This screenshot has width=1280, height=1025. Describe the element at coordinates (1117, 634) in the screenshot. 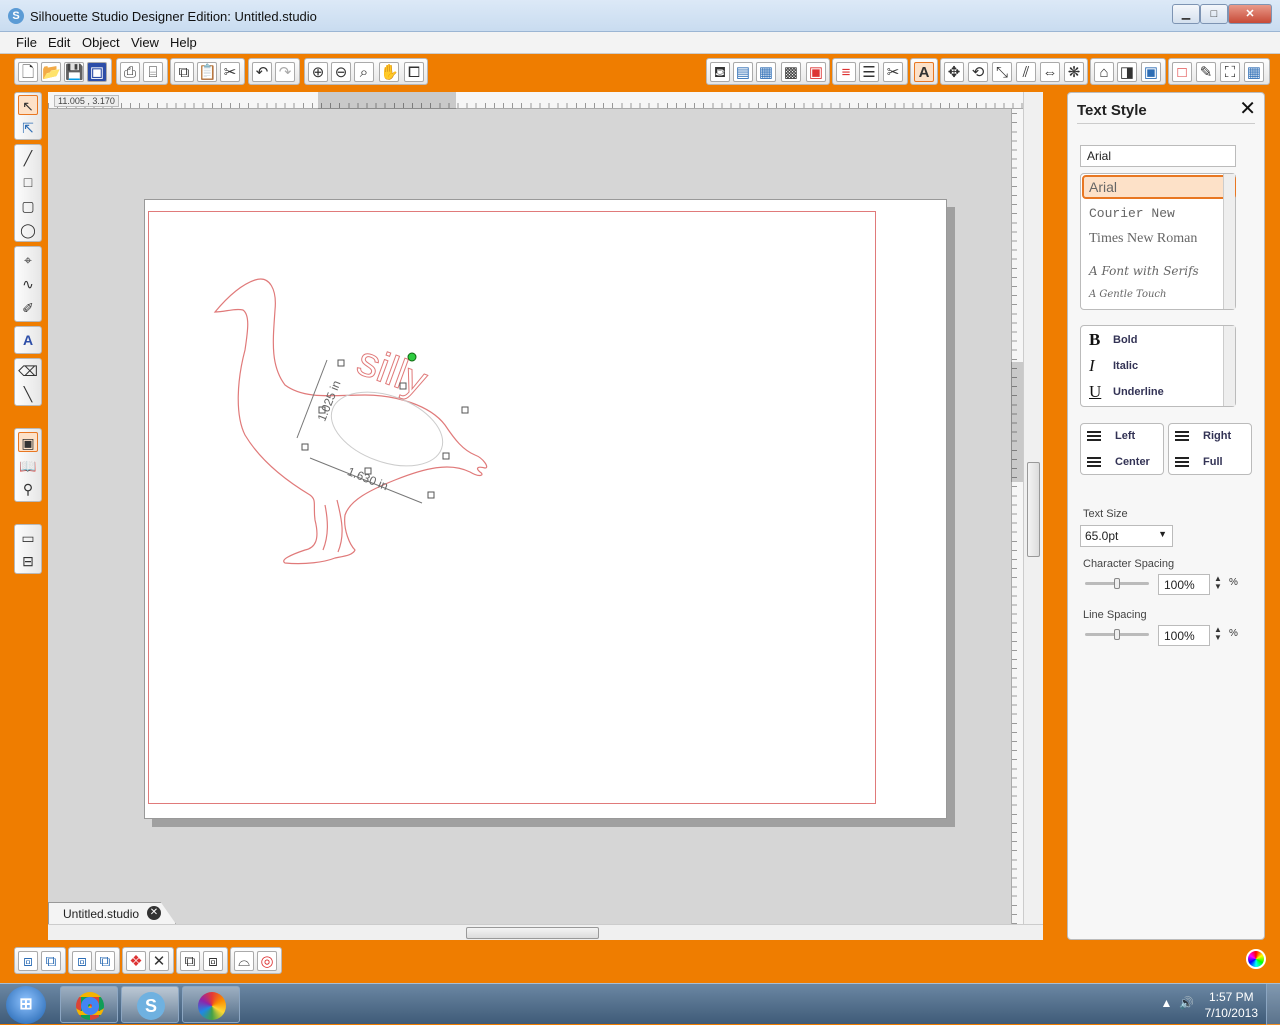

I see `line-spacing-knob` at that location.